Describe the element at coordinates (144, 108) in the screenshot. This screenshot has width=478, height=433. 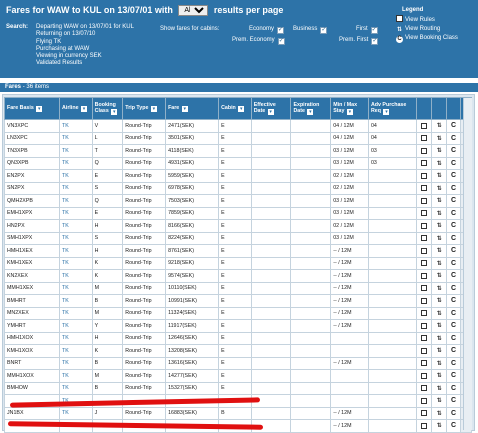
I see `col-trip-type: Trip Type ▾` at that location.